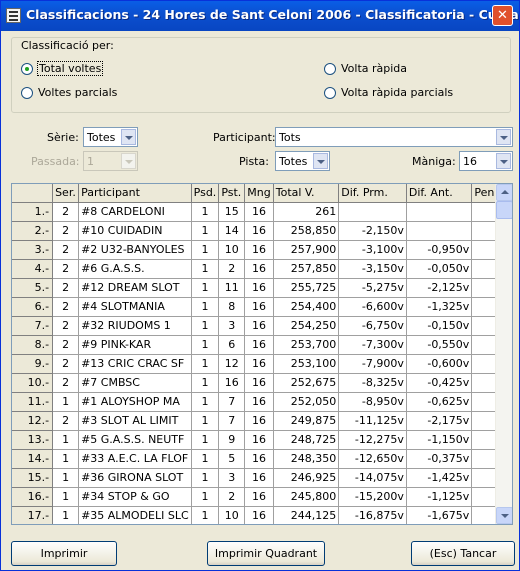  Describe the element at coordinates (205, 193) in the screenshot. I see `column-header: Psd.` at that location.